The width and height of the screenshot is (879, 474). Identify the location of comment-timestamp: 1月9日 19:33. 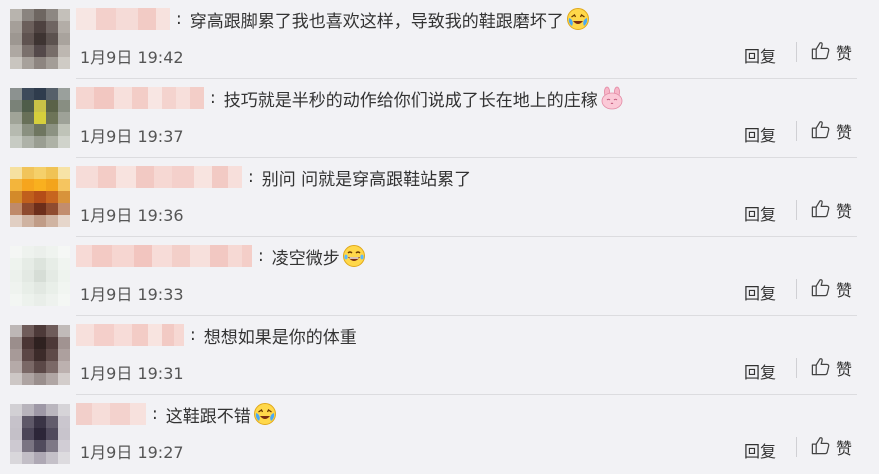
(132, 294).